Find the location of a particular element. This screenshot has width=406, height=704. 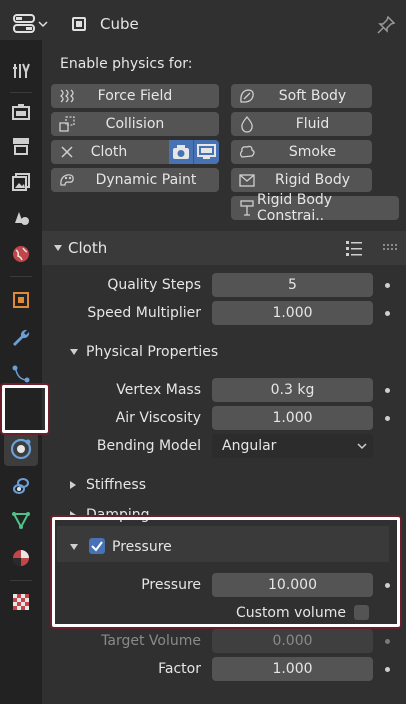

properties-tab-bar is located at coordinates (21, 372).